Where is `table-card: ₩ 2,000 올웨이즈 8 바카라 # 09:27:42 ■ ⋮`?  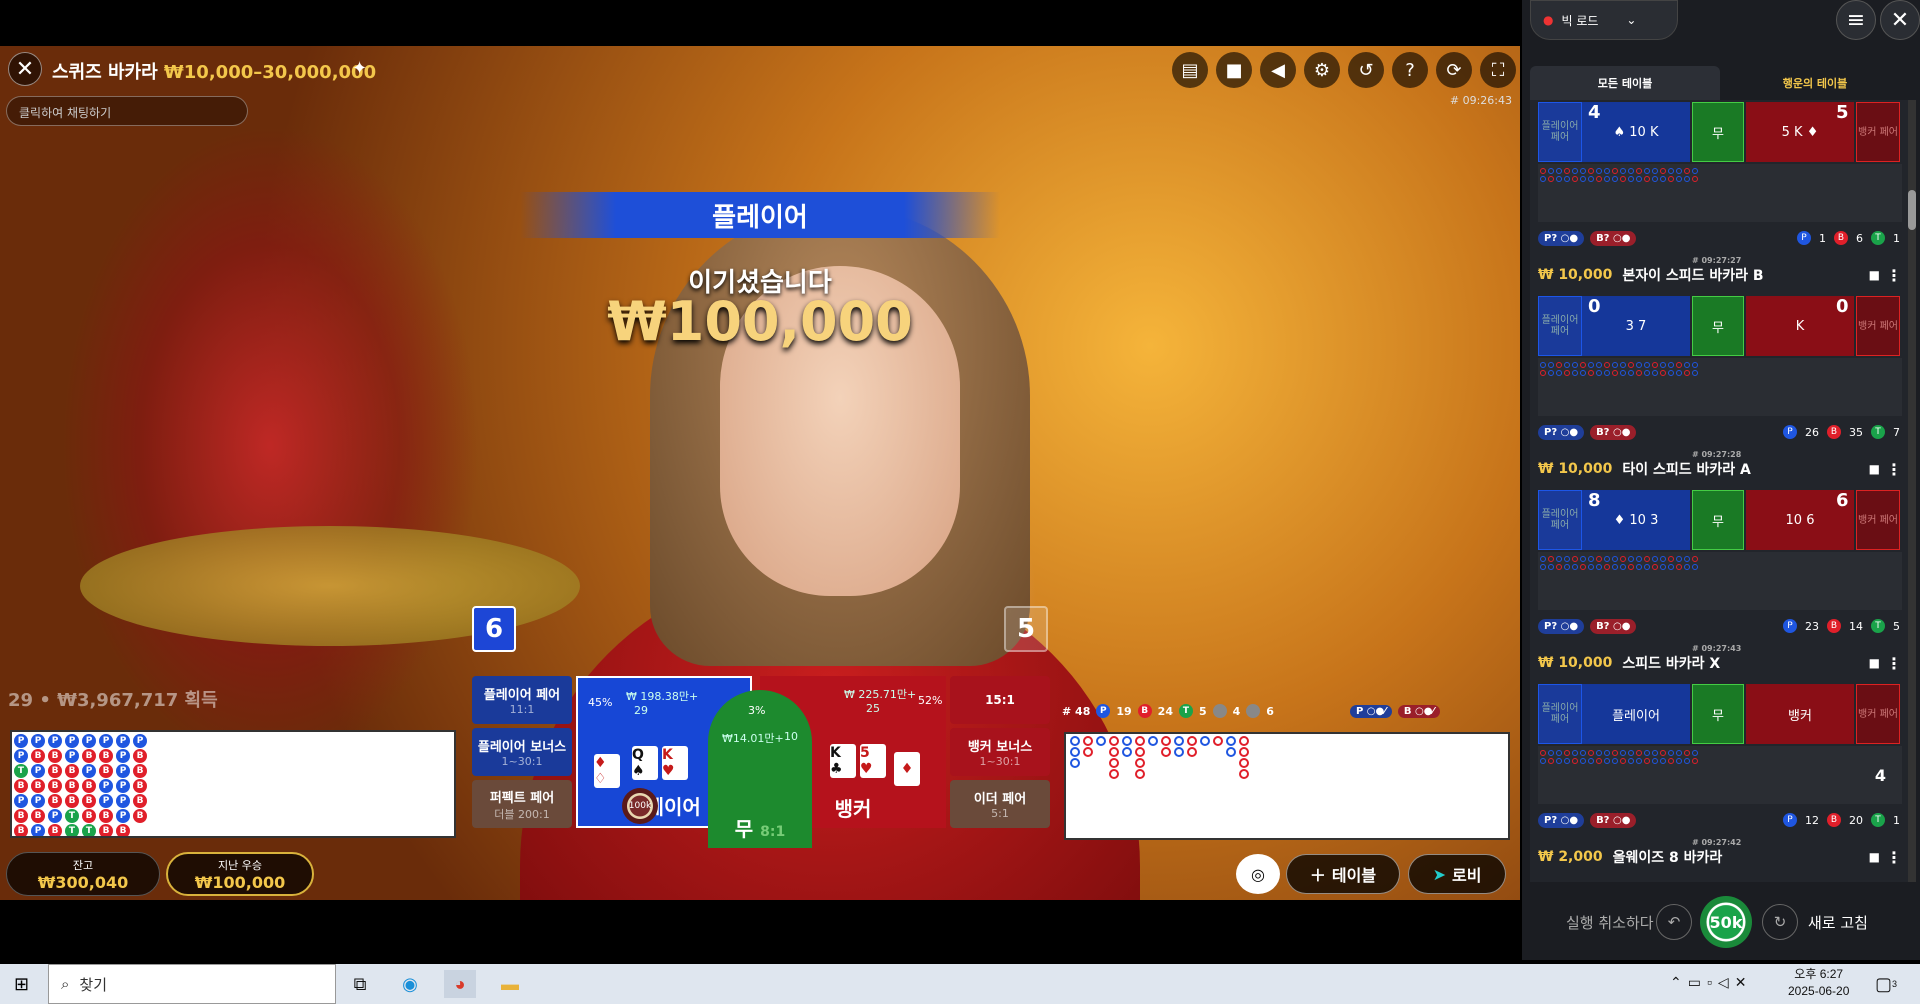
table-card: ₩ 2,000 올웨이즈 8 바카라 # 09:27:42 ■ ⋮ is located at coordinates (1720, 857).